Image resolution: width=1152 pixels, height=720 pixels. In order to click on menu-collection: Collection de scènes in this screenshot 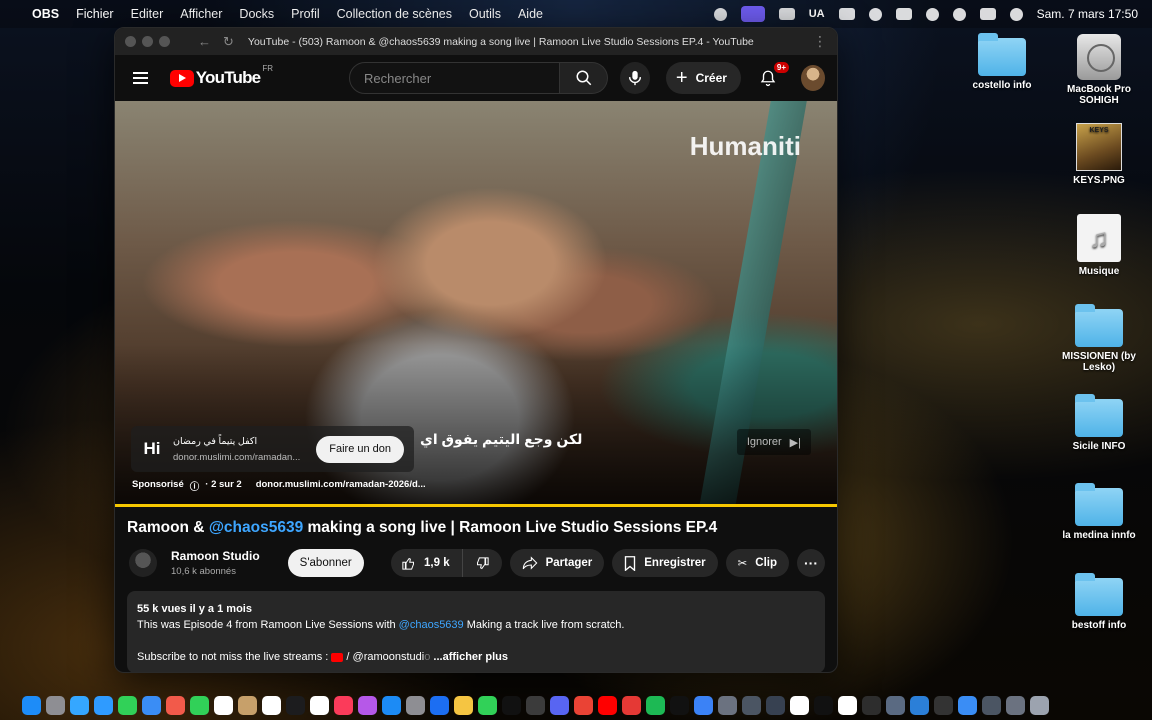, I will do `click(394, 14)`.